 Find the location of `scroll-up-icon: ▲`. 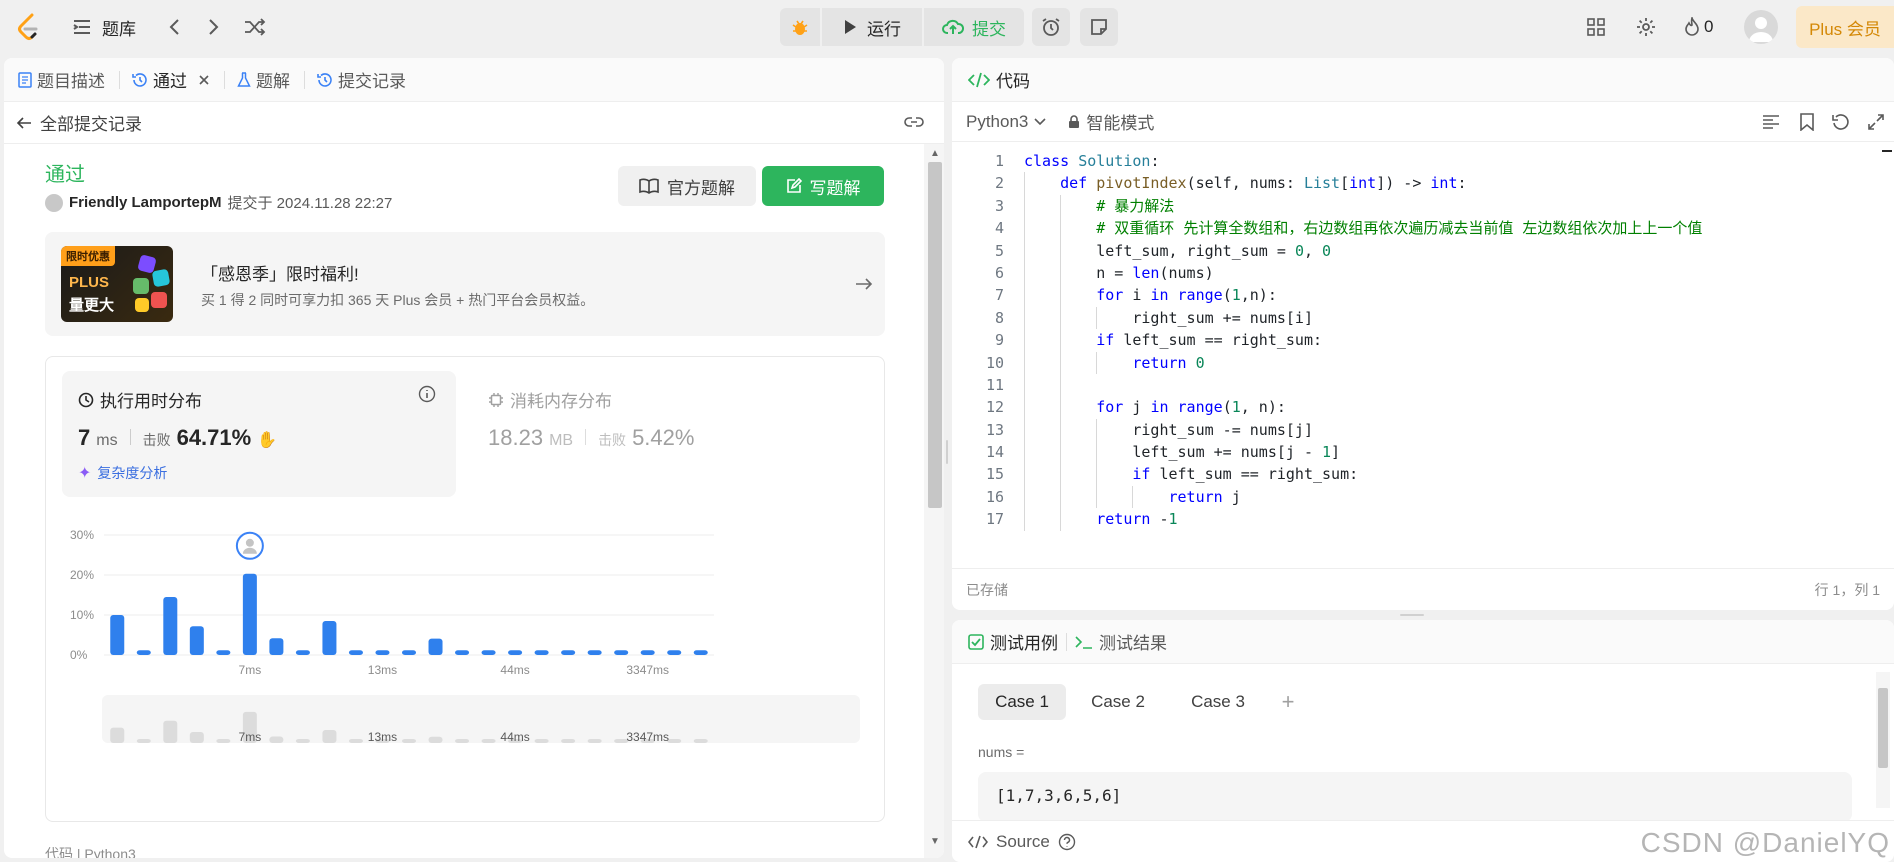

scroll-up-icon: ▲ is located at coordinates (935, 153).